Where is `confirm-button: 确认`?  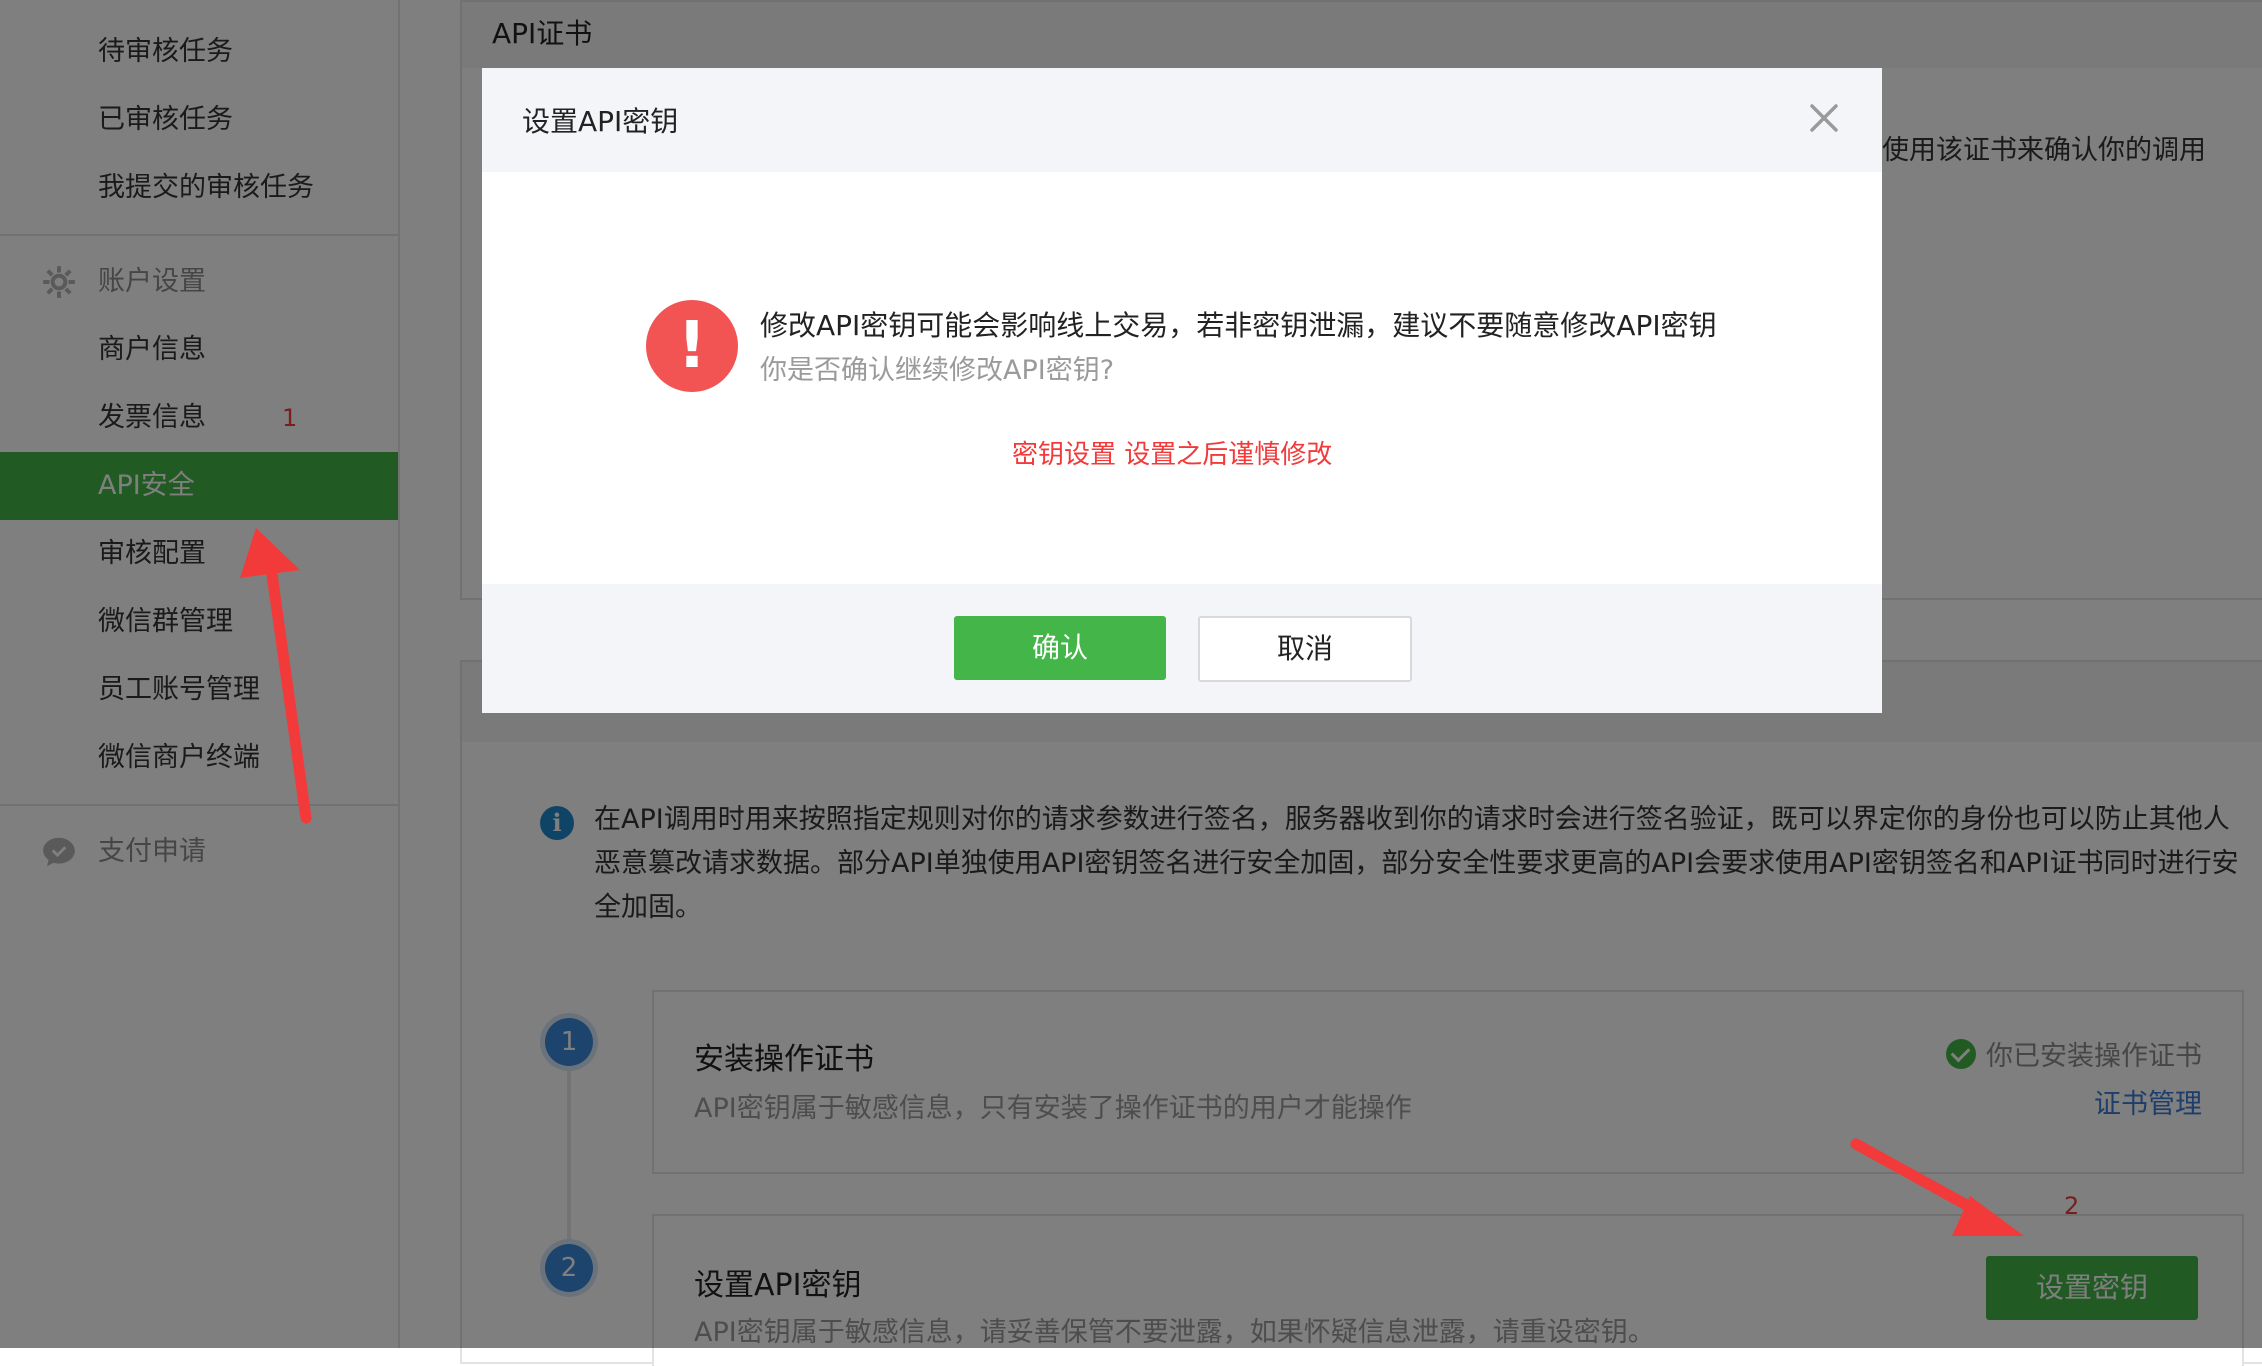 confirm-button: 确认 is located at coordinates (1060, 648).